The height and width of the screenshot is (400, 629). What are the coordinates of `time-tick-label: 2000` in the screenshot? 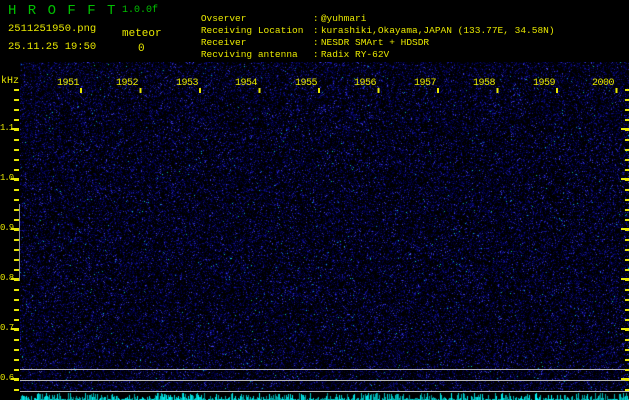 It's located at (603, 83).